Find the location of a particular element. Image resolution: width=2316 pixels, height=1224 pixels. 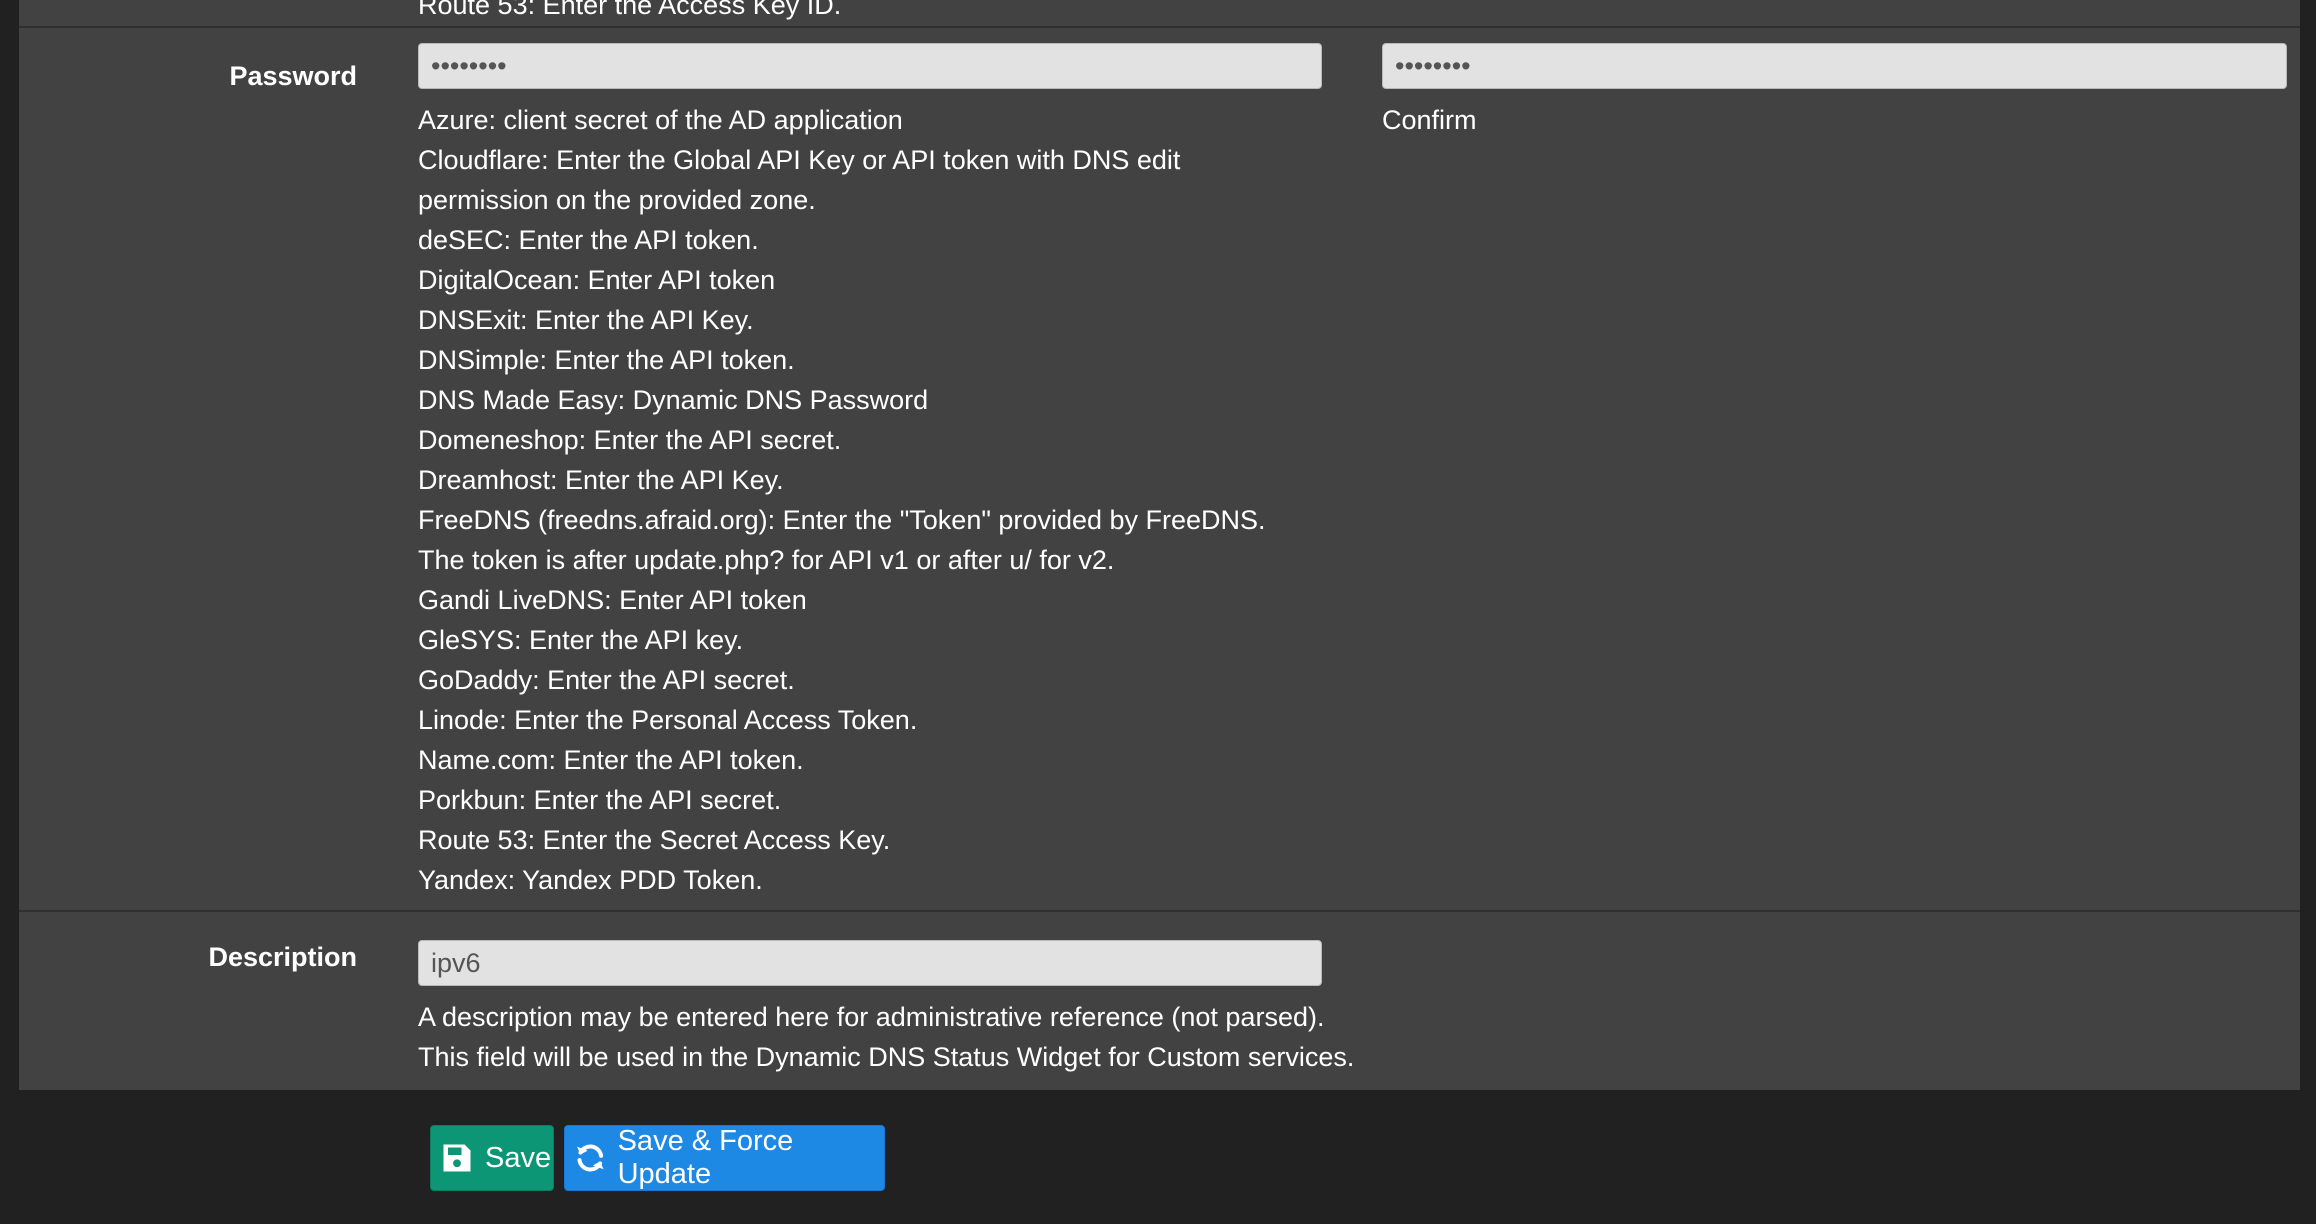

help-line: DNS Made Easy: Dynamic DNS Password is located at coordinates (673, 400).